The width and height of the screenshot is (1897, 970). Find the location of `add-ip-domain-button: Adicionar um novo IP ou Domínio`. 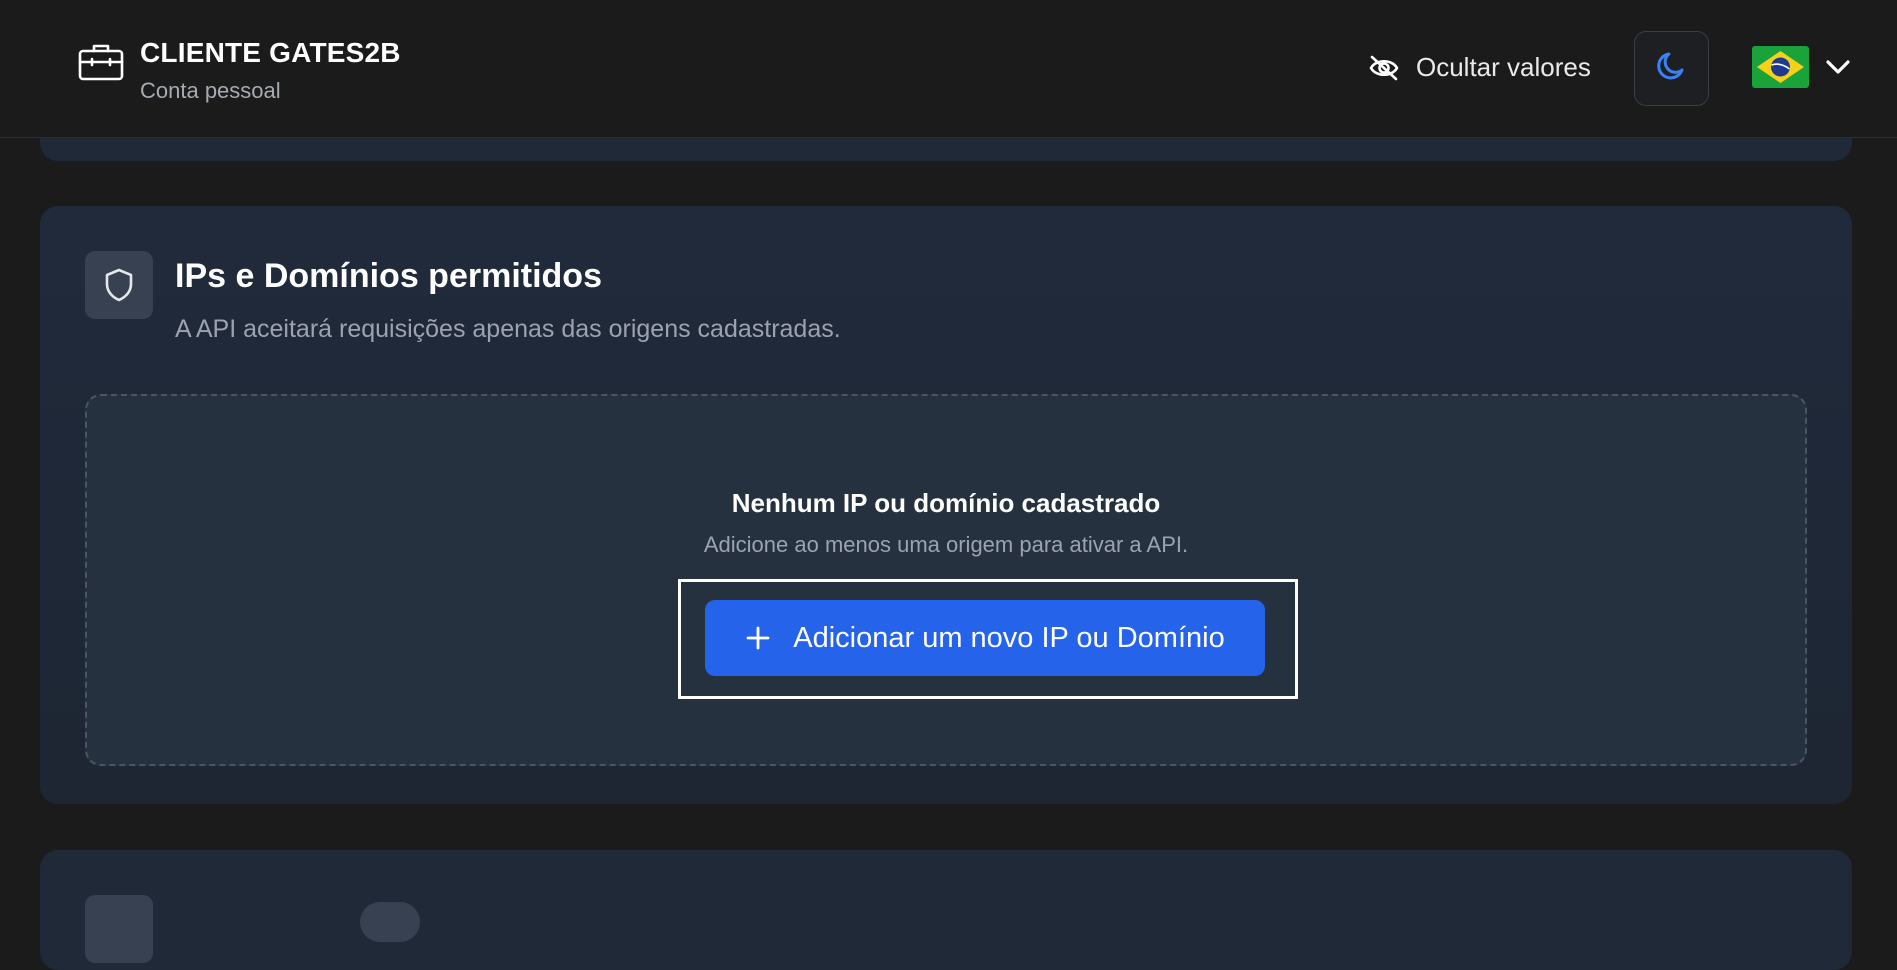

add-ip-domain-button: Adicionar um novo IP ou Domínio is located at coordinates (985, 638).